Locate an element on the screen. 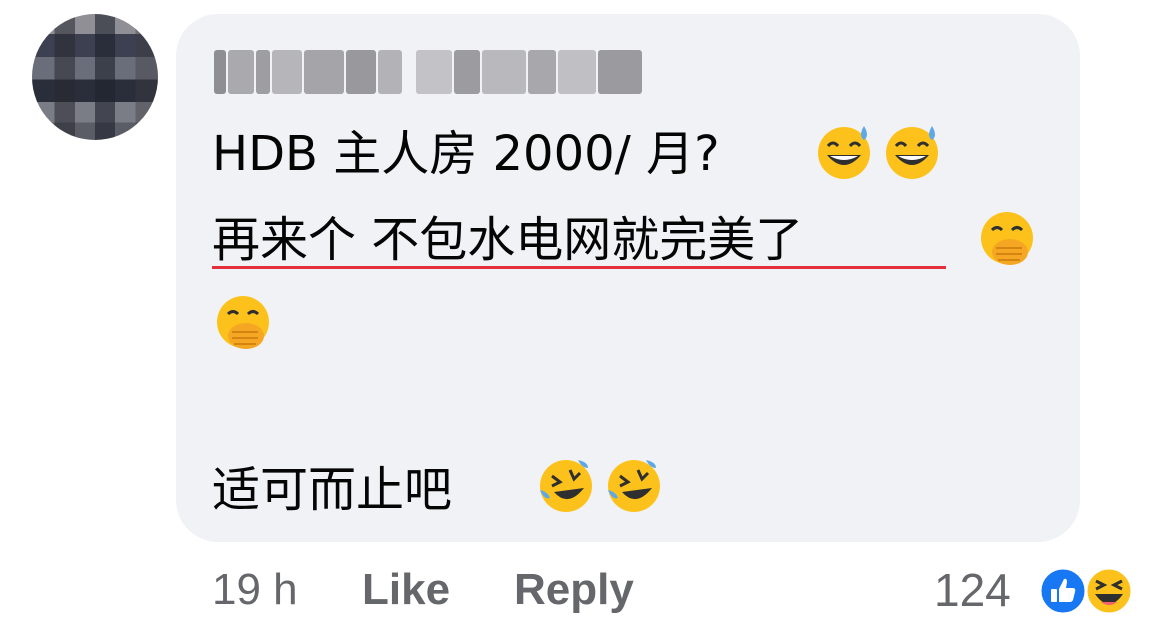  timestamp: 19 h is located at coordinates (255, 590).